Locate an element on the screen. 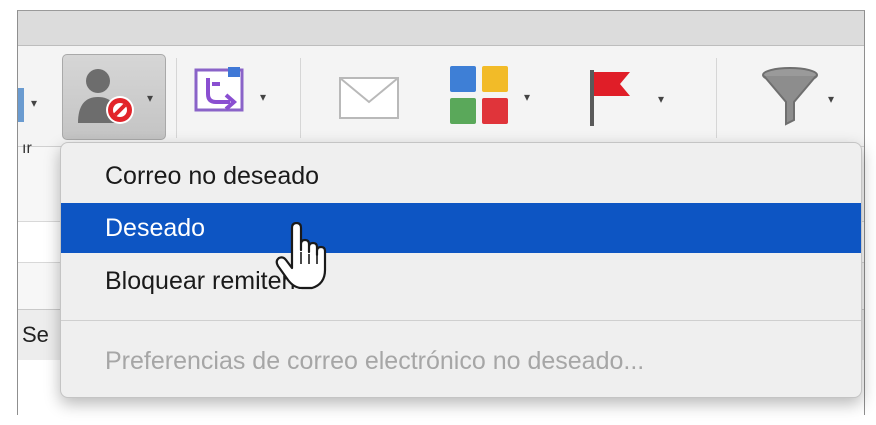  partial-button-edge is located at coordinates (21, 105).